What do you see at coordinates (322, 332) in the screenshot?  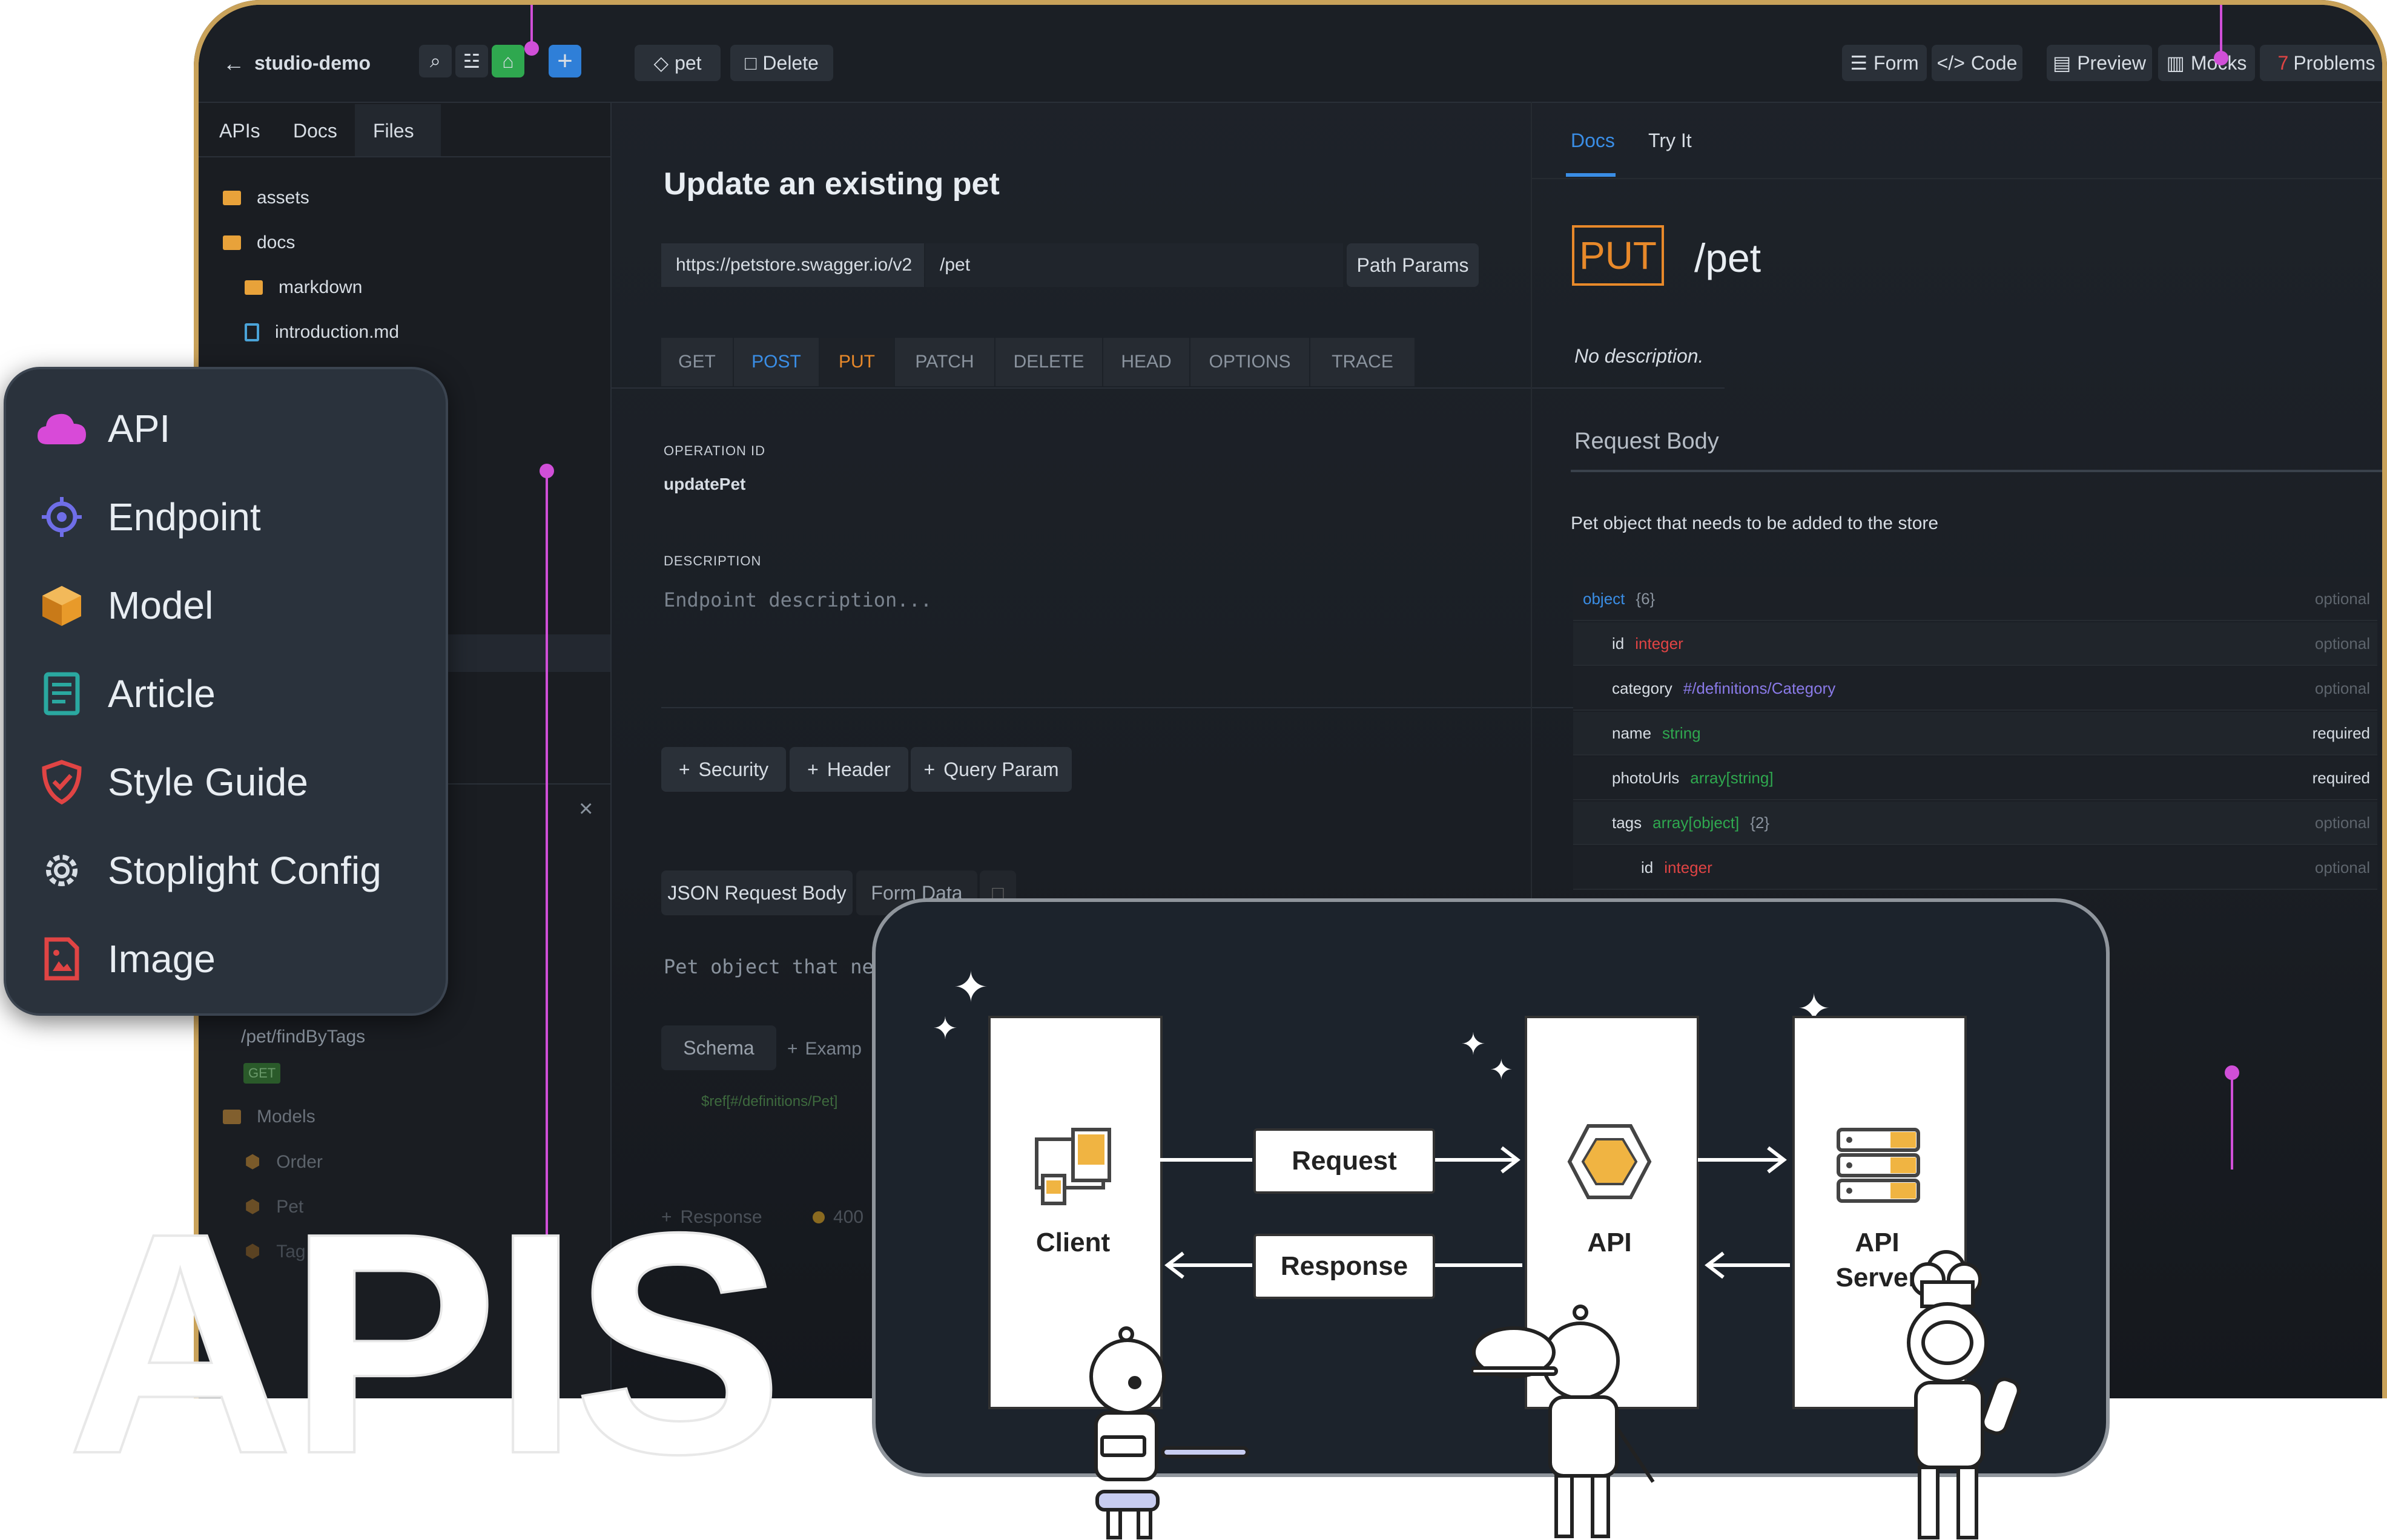 I see `tree-item-introduction: introduction.md` at bounding box center [322, 332].